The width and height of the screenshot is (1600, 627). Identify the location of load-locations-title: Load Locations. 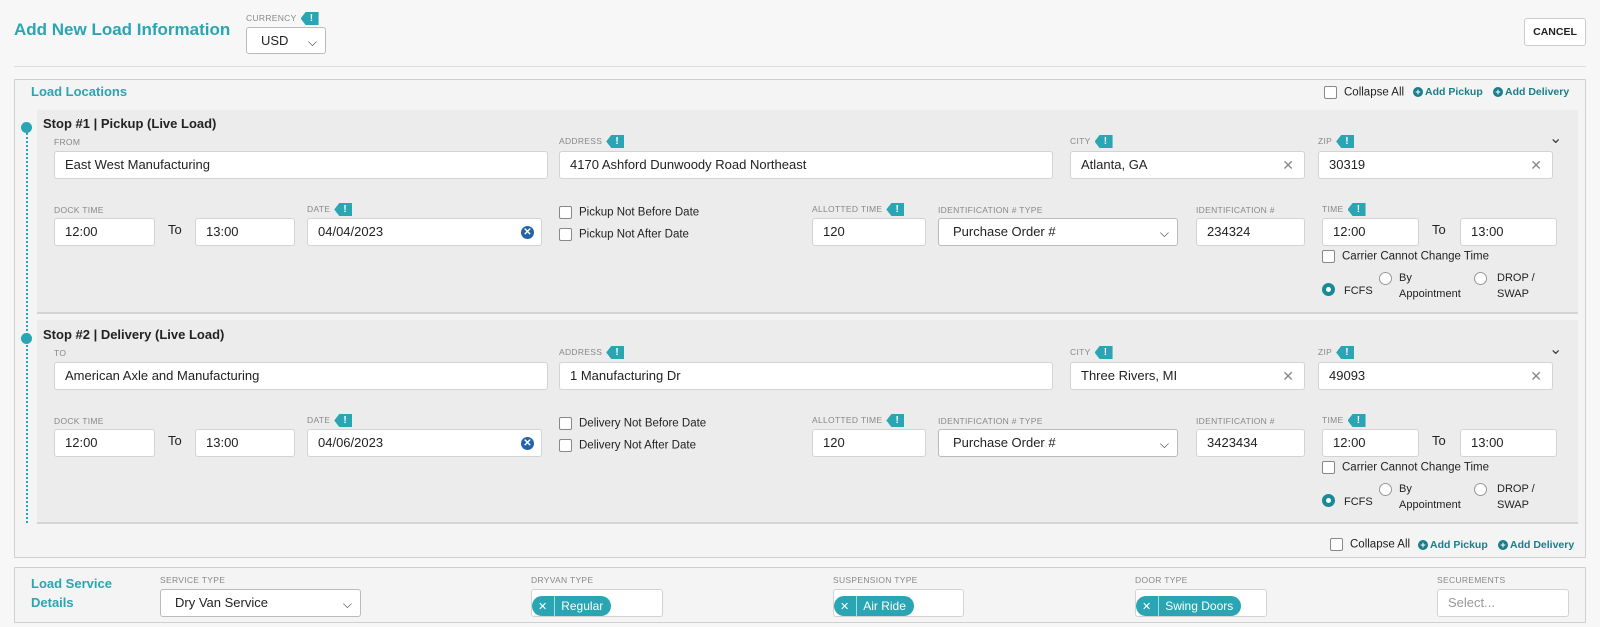
(79, 91).